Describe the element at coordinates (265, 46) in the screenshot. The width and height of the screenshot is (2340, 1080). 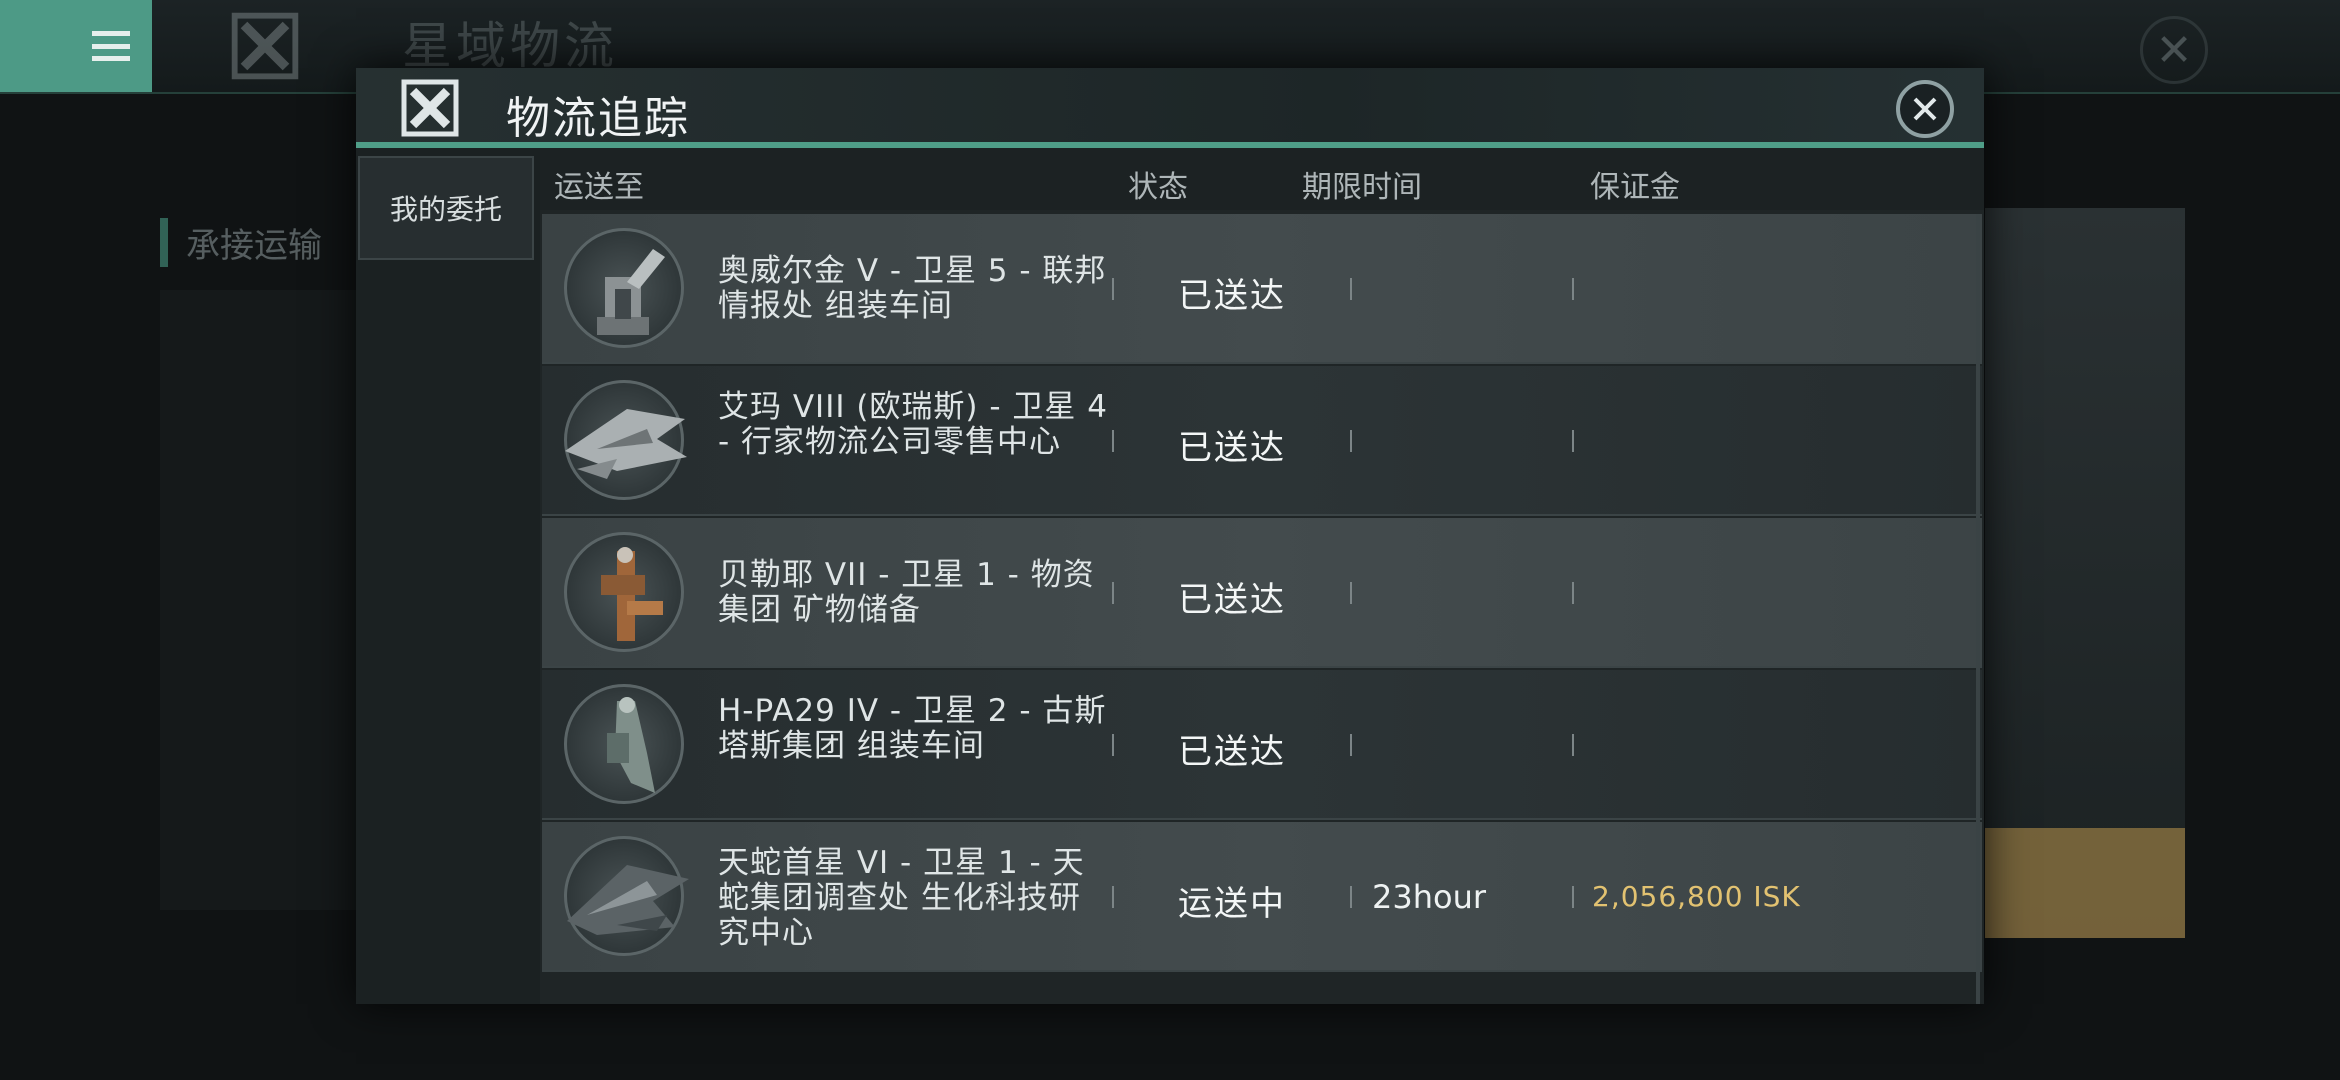
I see `app-logo-icon` at that location.